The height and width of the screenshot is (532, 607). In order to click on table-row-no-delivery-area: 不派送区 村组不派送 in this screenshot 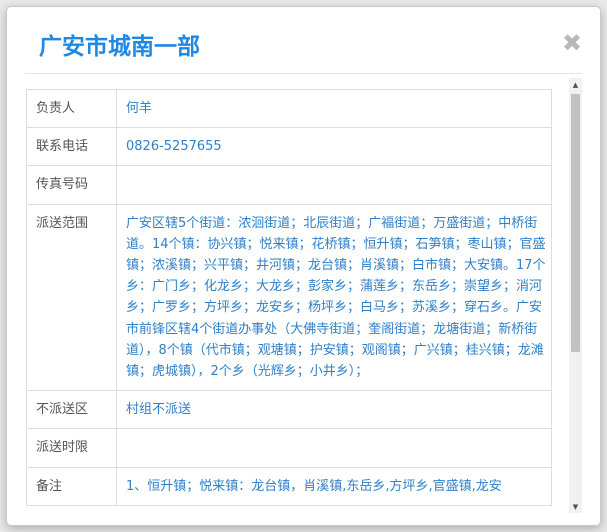, I will do `click(289, 410)`.